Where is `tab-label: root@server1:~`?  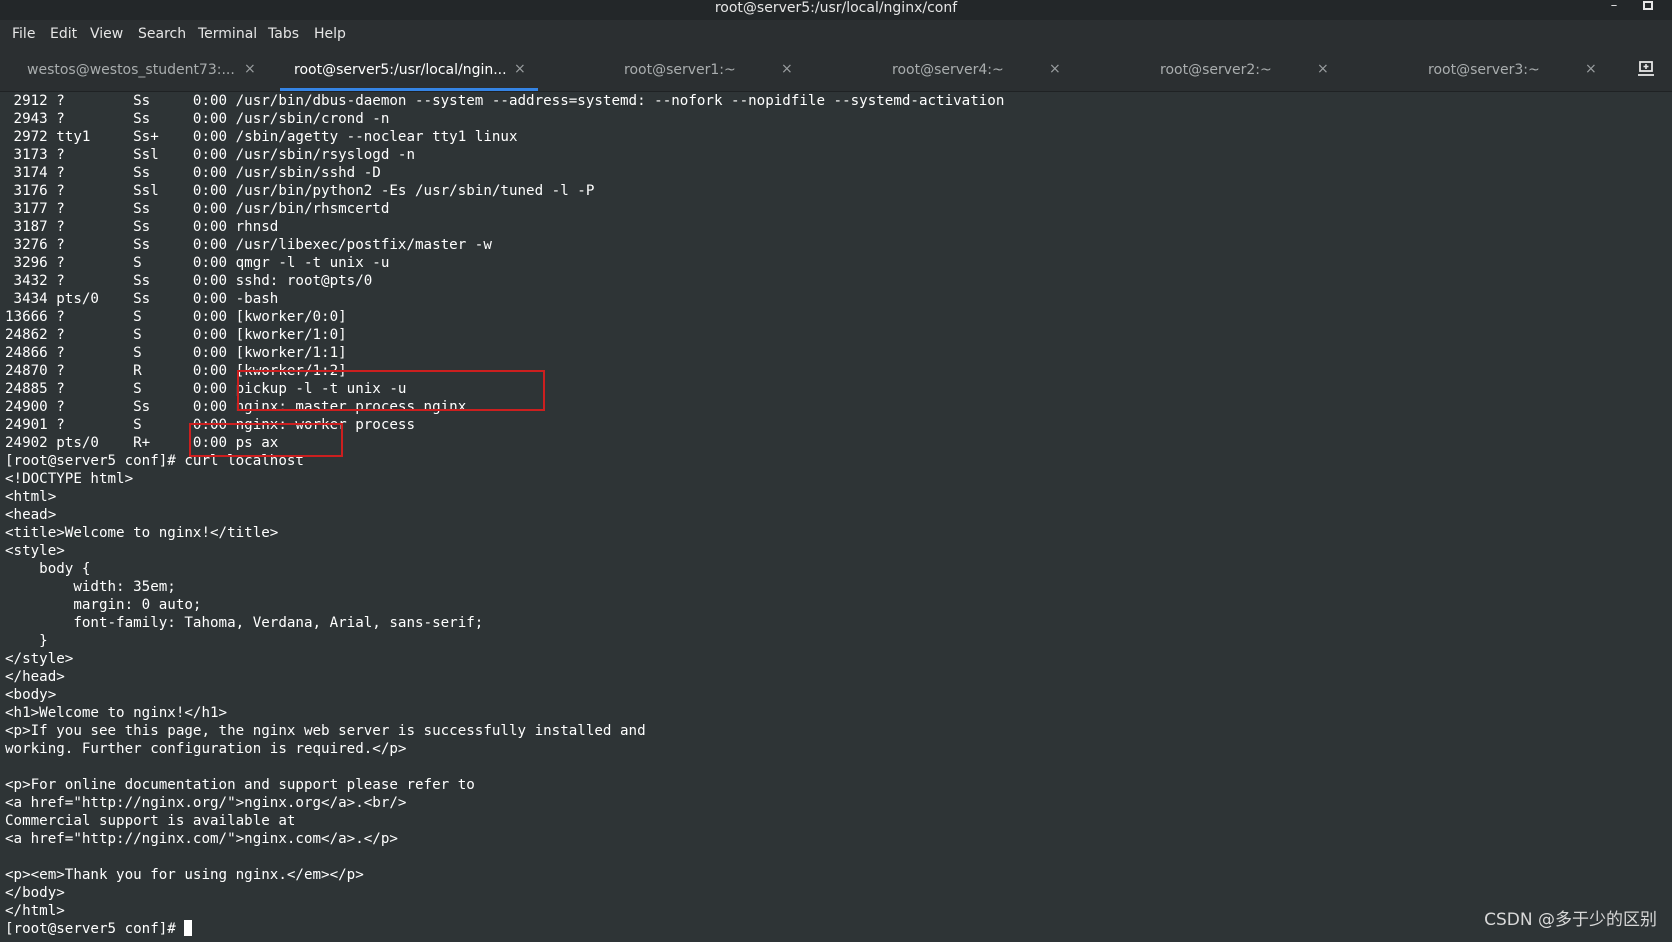 tab-label: root@server1:~ is located at coordinates (680, 70).